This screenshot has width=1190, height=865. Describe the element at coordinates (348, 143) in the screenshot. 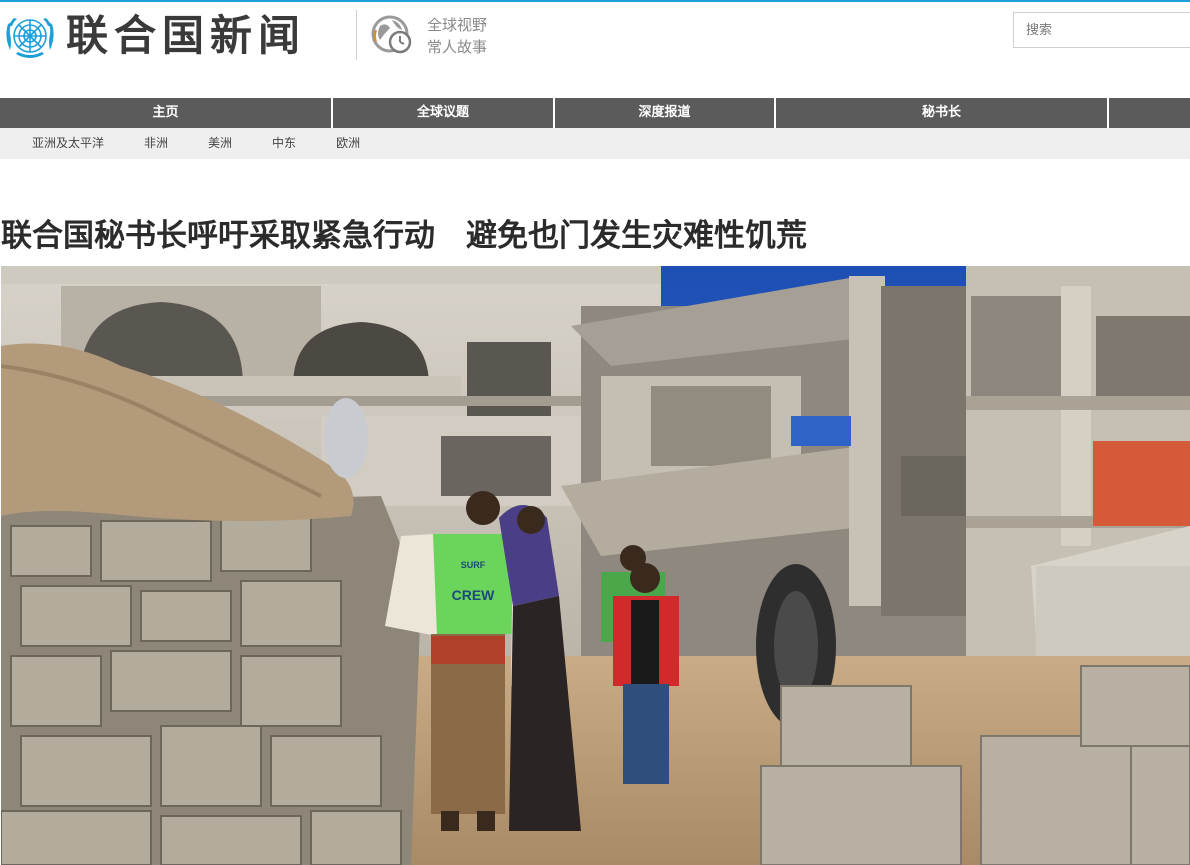

I see `region-link-europe: 欧洲` at that location.